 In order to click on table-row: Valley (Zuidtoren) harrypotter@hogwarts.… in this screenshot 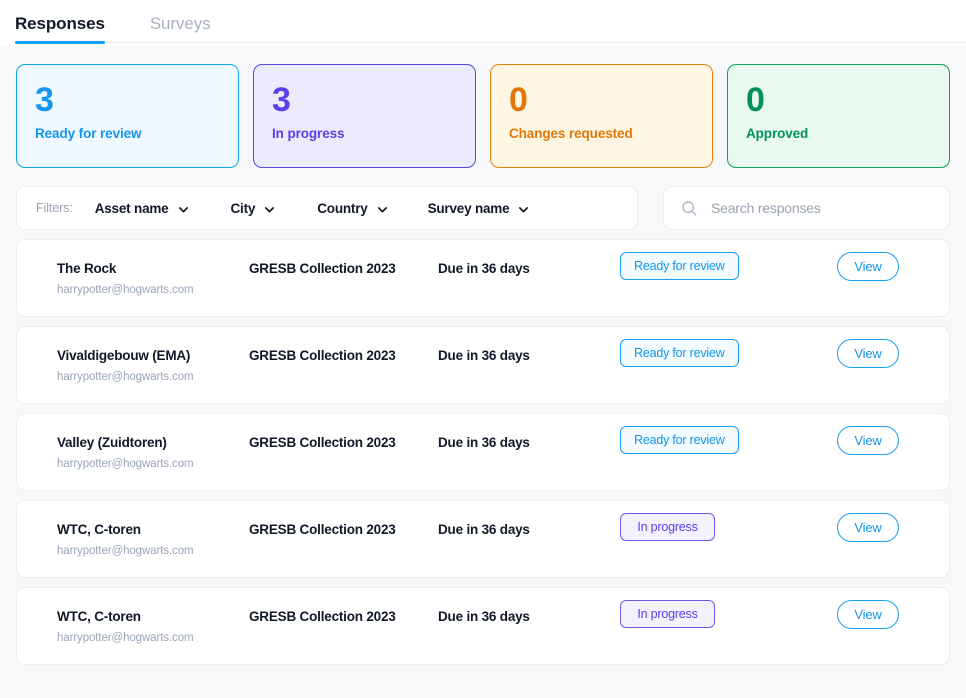, I will do `click(483, 452)`.